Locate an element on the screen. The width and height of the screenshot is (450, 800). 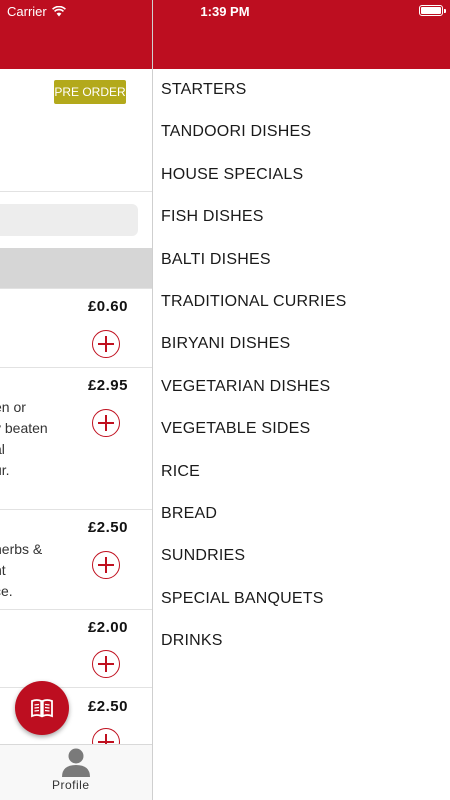
category-item-vegetarian-dishes: VEGETARIAN DISHES is located at coordinates (303, 387).